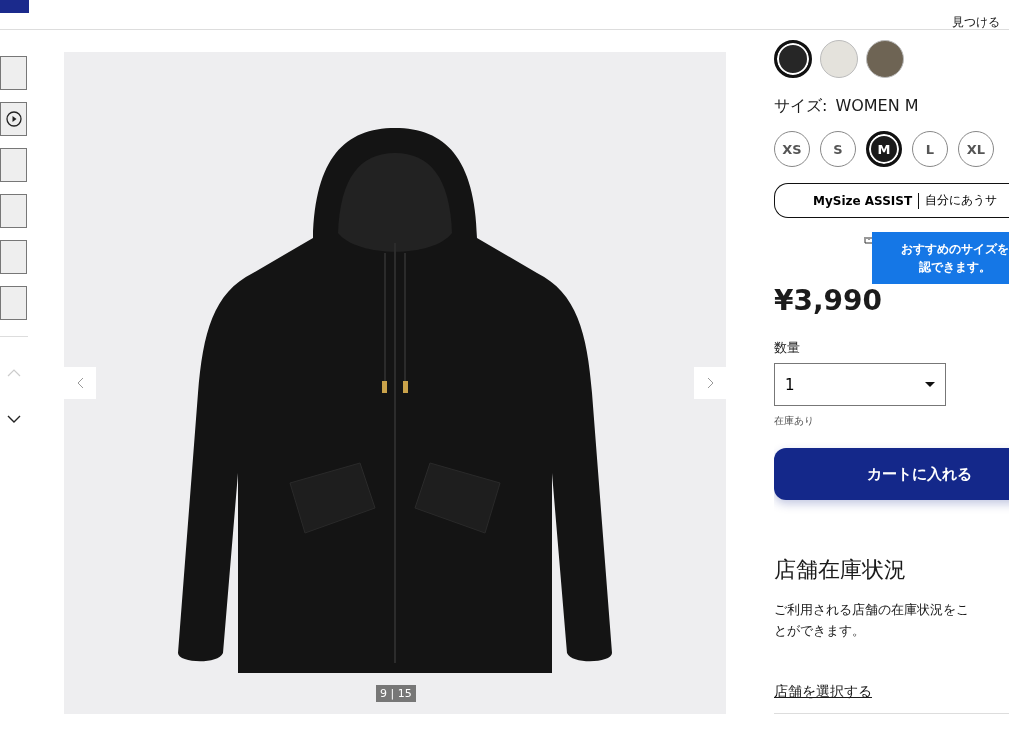 The width and height of the screenshot is (1009, 740). I want to click on chevron-down-icon, so click(14, 419).